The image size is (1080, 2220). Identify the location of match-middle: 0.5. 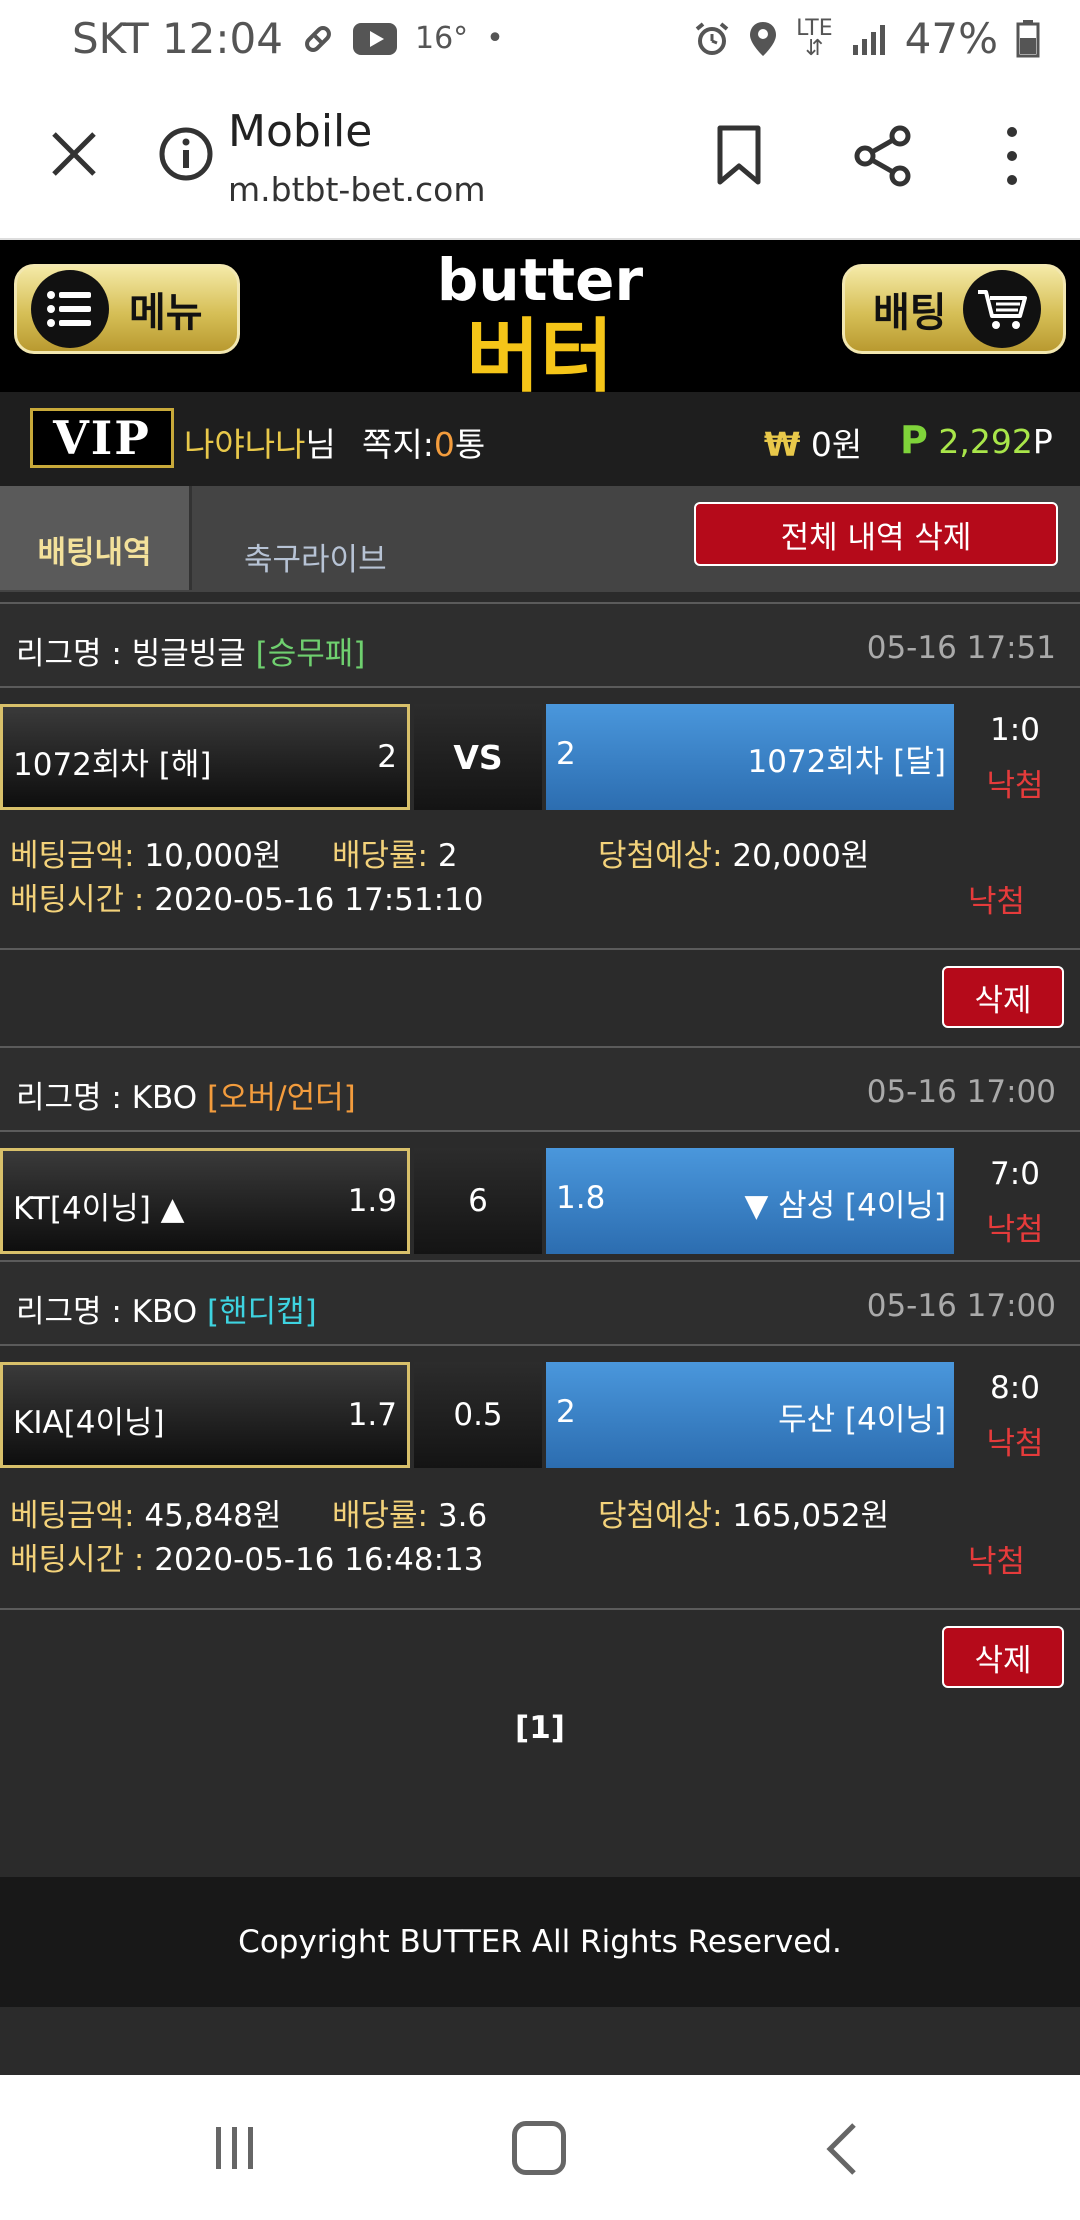
(478, 1415).